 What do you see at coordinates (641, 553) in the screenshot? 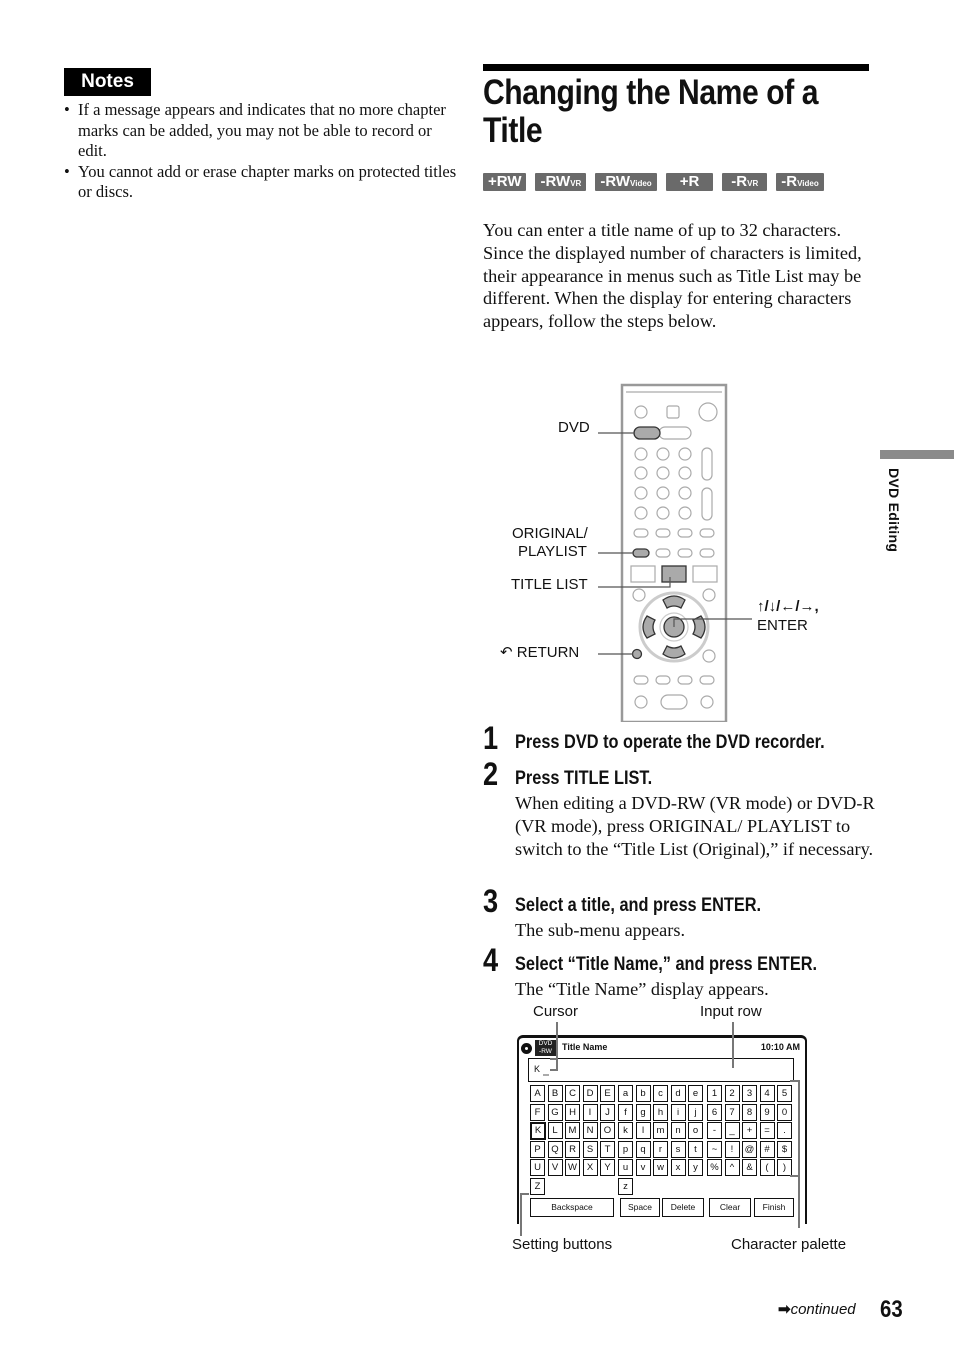
I see `original-playlist-button` at bounding box center [641, 553].